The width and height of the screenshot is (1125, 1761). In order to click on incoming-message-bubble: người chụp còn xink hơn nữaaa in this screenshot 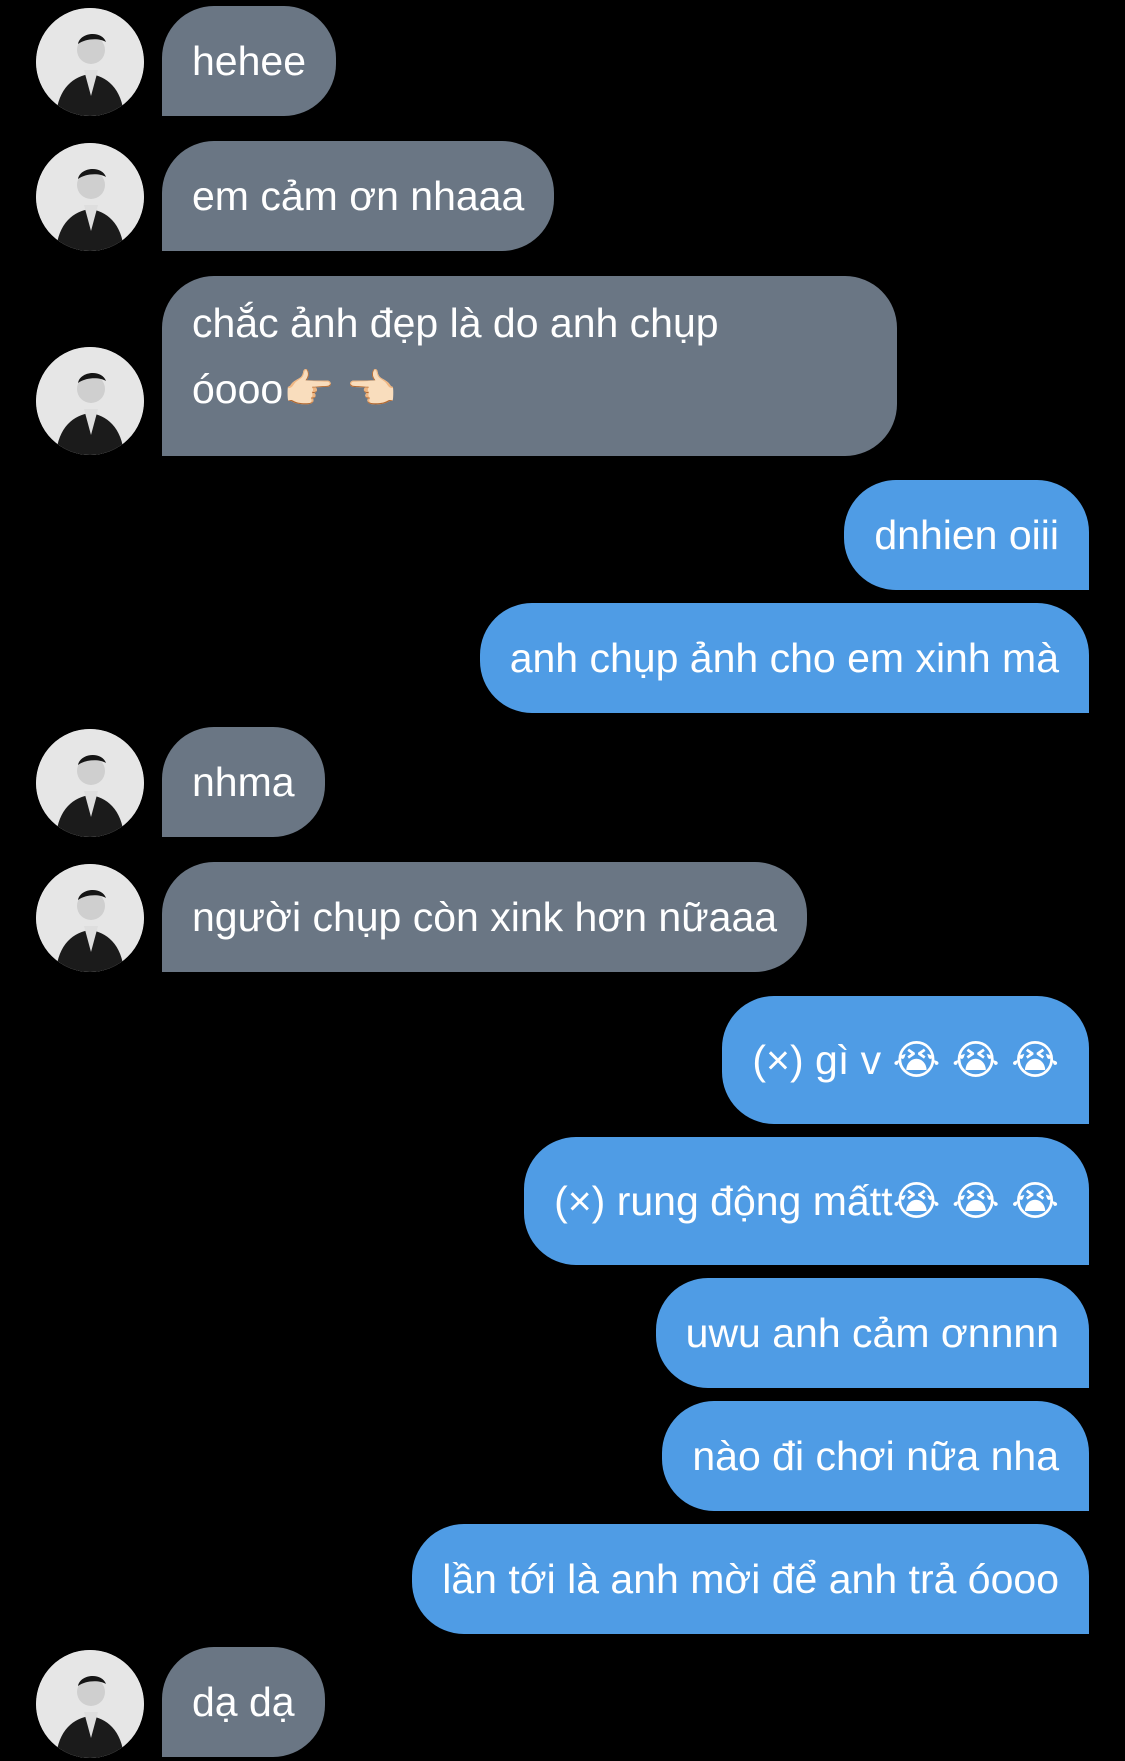, I will do `click(485, 917)`.